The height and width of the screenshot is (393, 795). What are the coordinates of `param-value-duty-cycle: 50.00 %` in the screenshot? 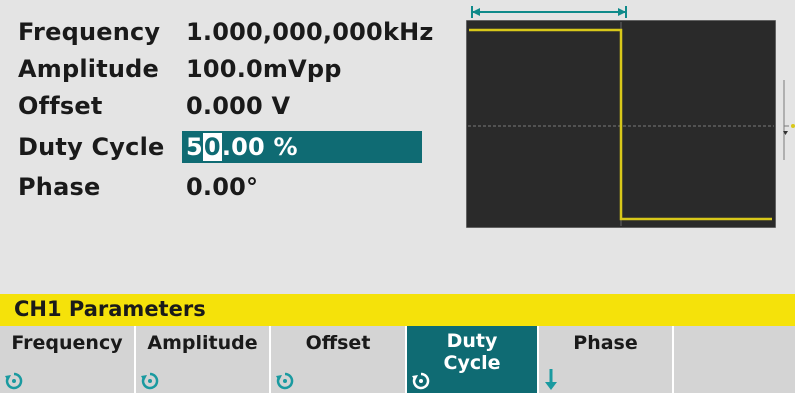 It's located at (242, 147).